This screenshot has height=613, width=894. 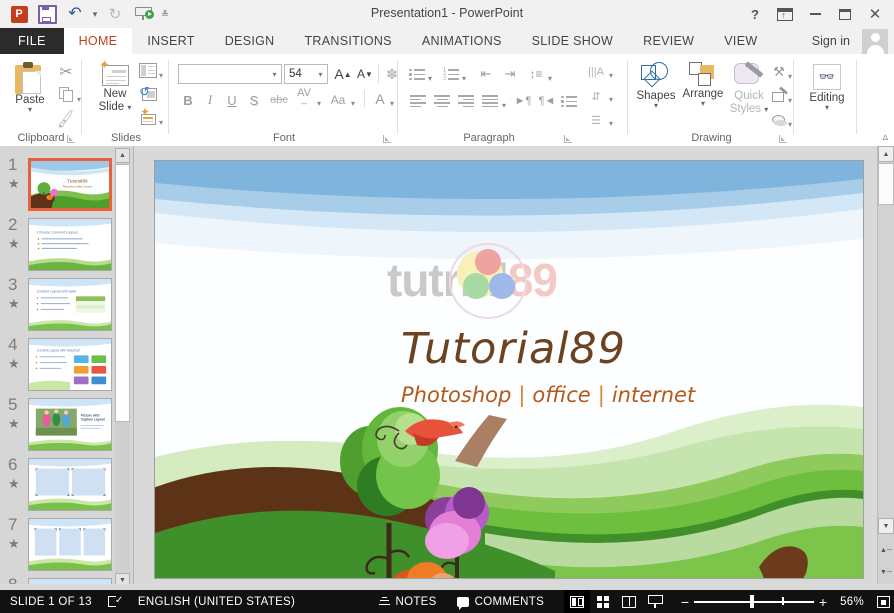 I want to click on language-status: ENGLISH (UNITED STATES), so click(x=216, y=601).